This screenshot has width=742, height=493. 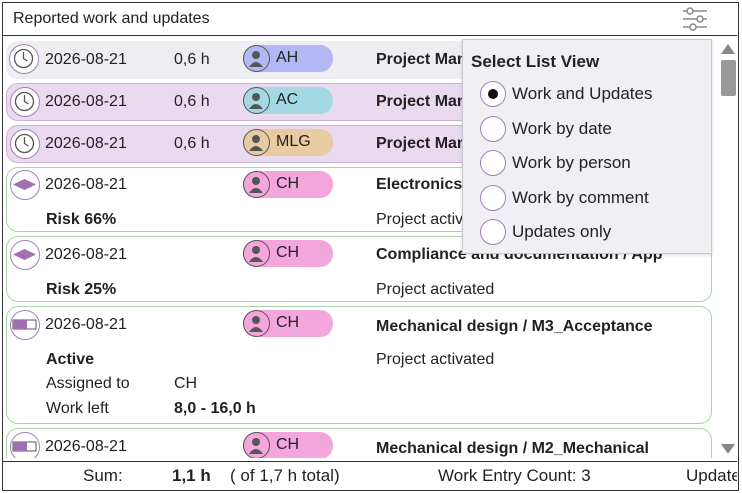 What do you see at coordinates (561, 232) in the screenshot?
I see `option-label: Updates only` at bounding box center [561, 232].